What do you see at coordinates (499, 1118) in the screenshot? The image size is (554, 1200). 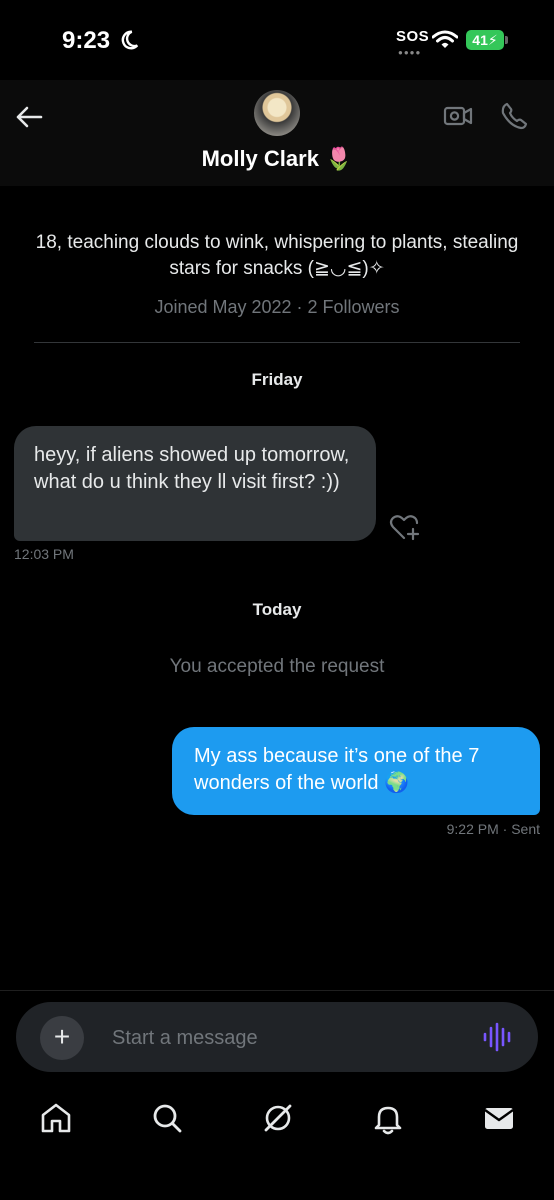 I see `messages-icon` at bounding box center [499, 1118].